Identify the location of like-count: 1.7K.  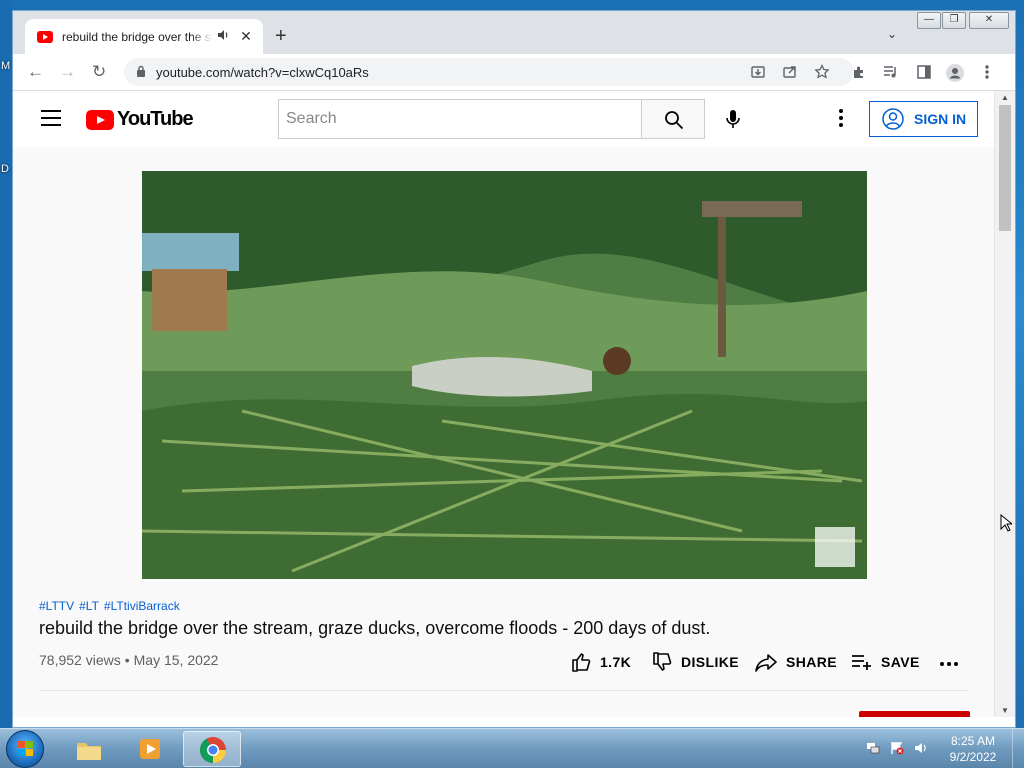
(616, 662).